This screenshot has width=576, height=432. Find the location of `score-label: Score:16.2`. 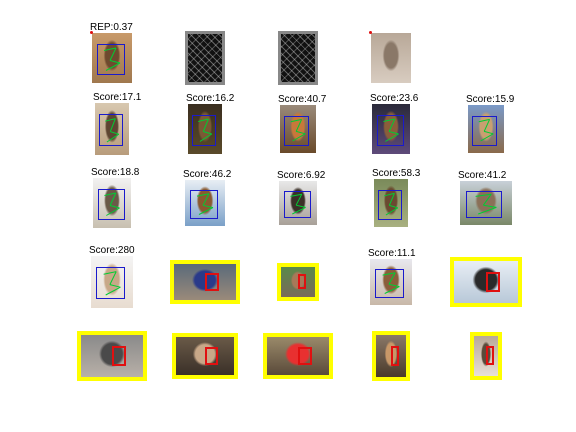

score-label: Score:16.2 is located at coordinates (210, 98).